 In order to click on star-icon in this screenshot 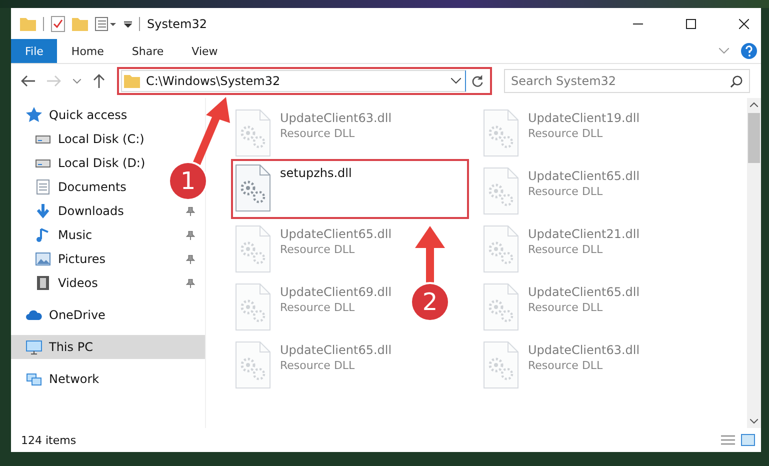, I will do `click(34, 115)`.